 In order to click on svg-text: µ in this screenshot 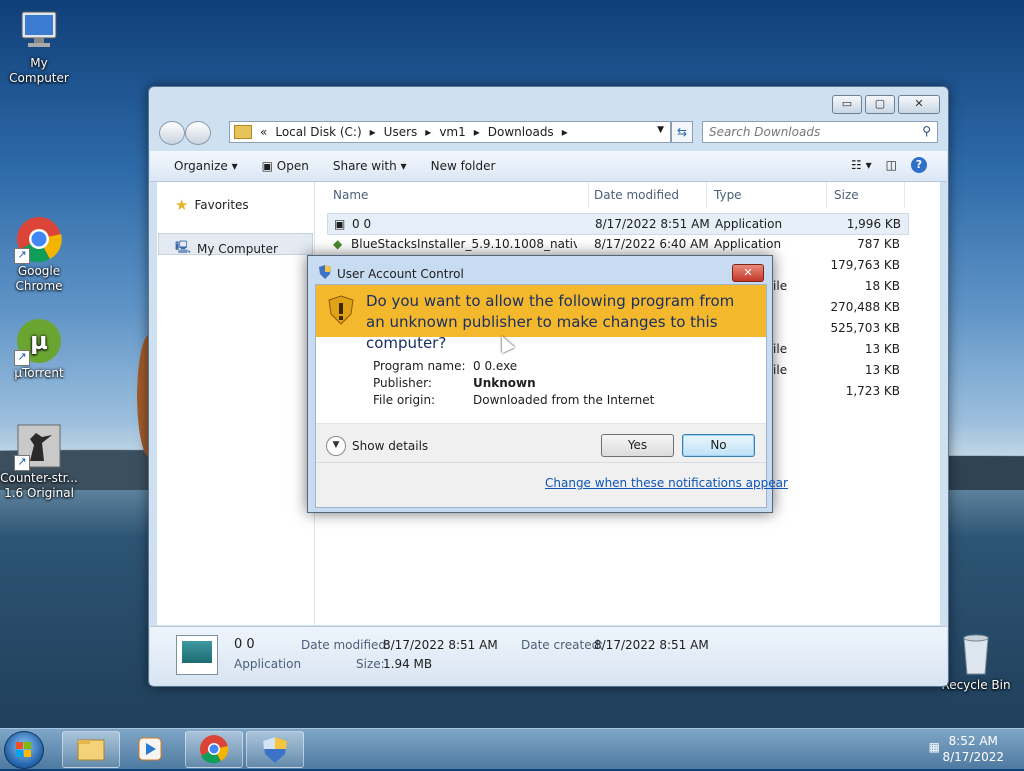, I will do `click(39, 341)`.